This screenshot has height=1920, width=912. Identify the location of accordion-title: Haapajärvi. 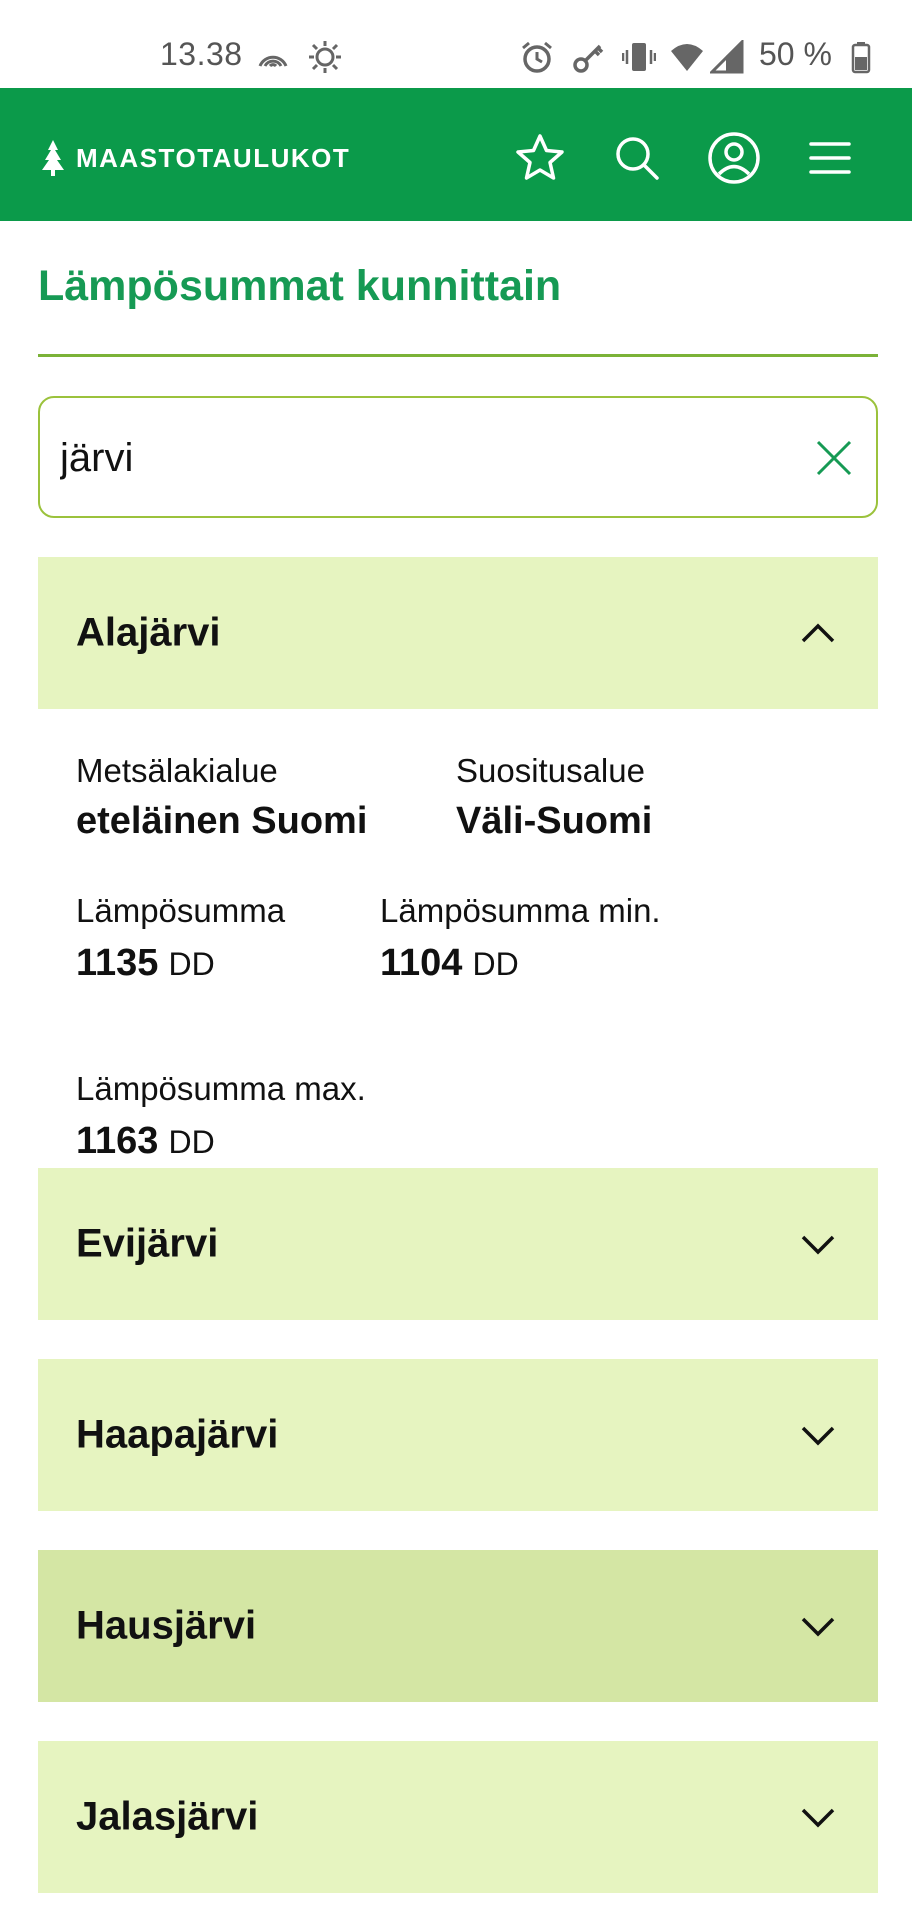
(177, 1434).